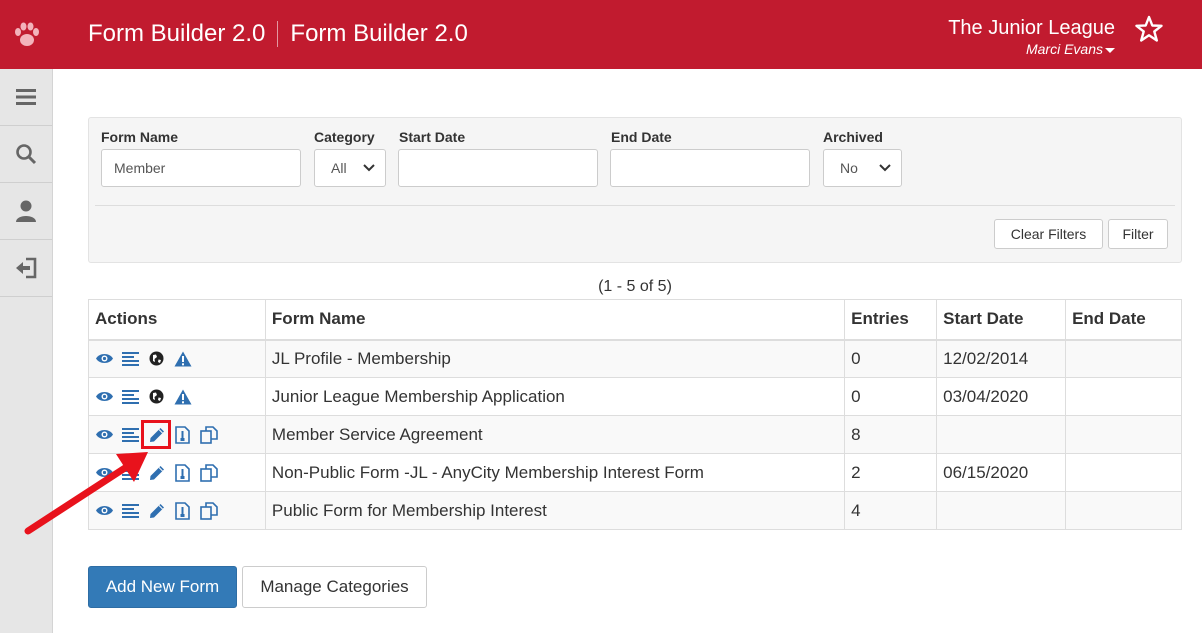  What do you see at coordinates (177, 33) in the screenshot?
I see `app-title-text: Form Builder 2.0` at bounding box center [177, 33].